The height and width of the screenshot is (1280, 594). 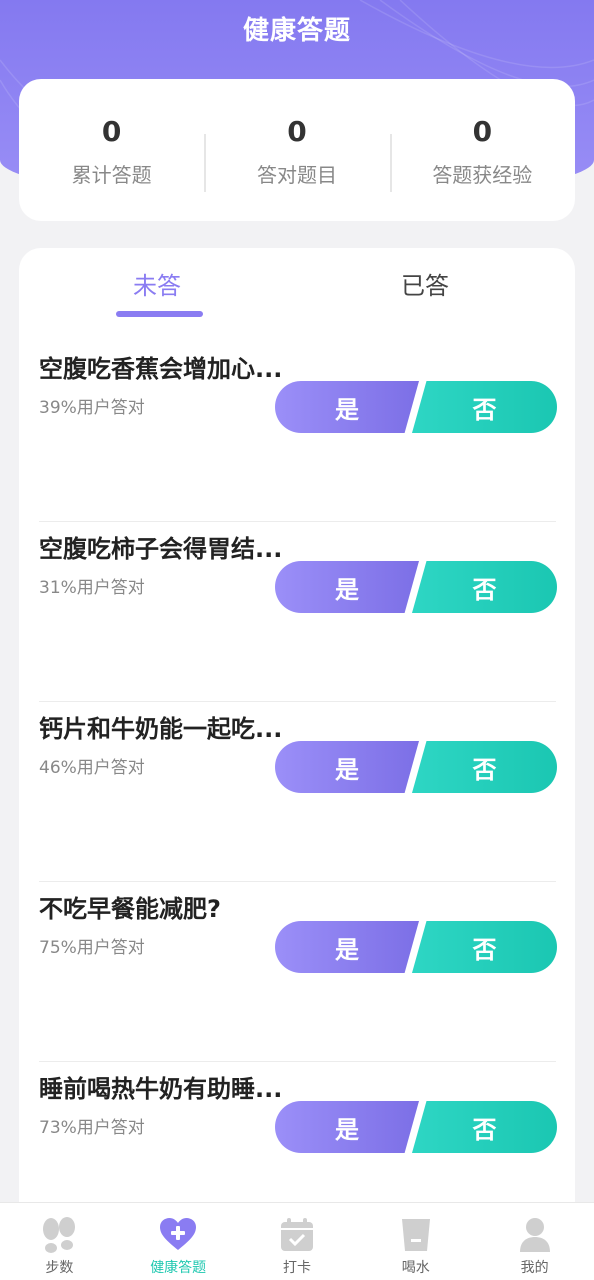 I want to click on stat-correct-answers: 0 答对题目, so click(x=296, y=152).